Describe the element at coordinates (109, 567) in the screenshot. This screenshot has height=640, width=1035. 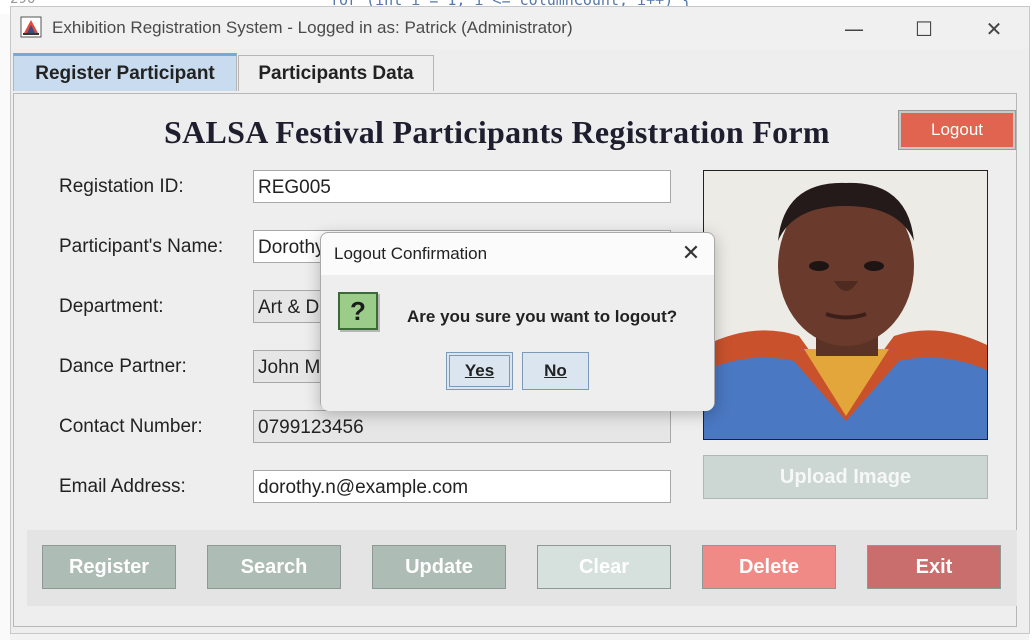
I see `register-button: Register` at that location.